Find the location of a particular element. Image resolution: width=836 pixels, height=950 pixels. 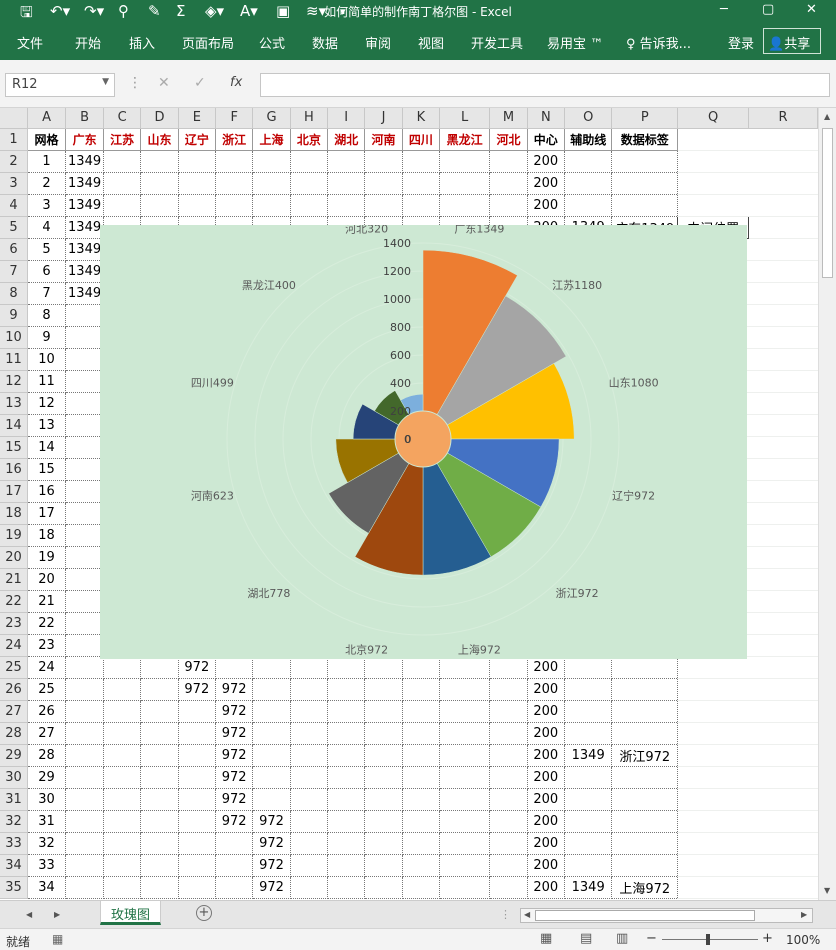

row-header: 9 is located at coordinates (14, 315).